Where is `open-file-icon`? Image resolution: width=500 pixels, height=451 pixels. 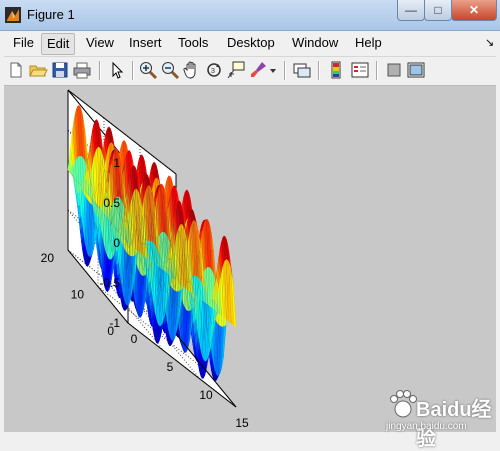
open-file-icon is located at coordinates (38, 70).